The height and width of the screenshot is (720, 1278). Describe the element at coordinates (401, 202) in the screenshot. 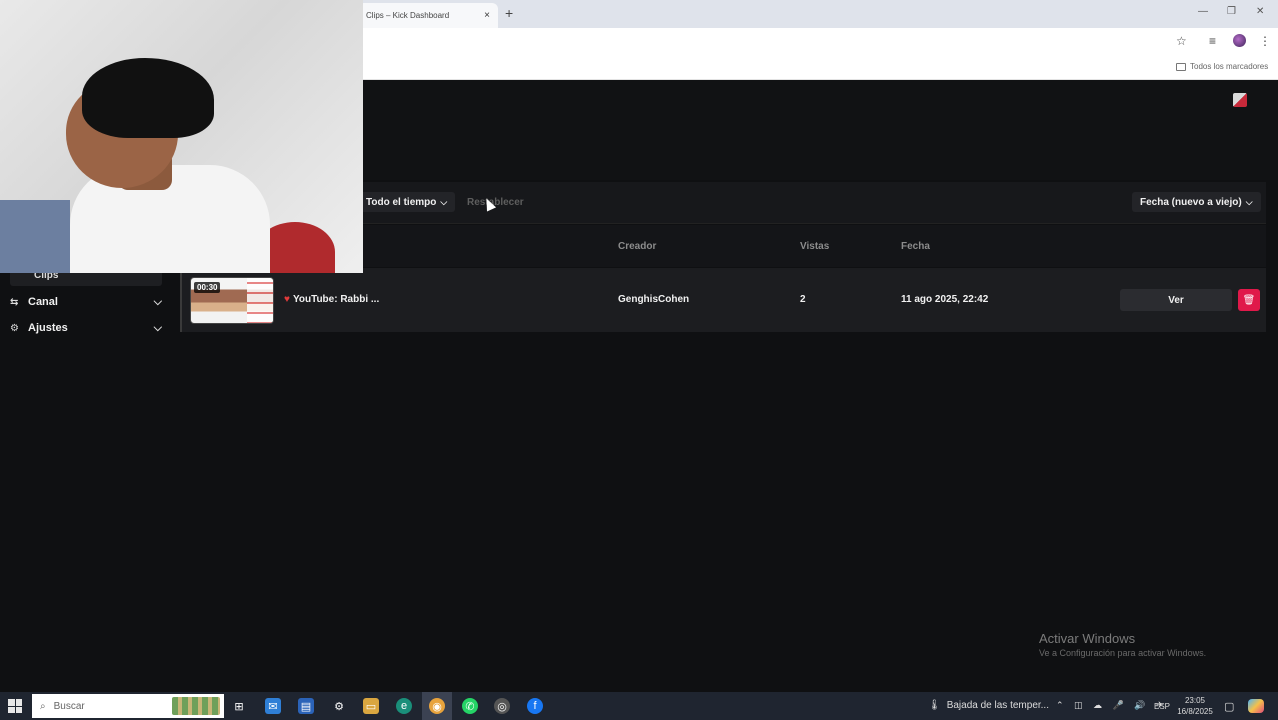

I see `time-range-label: Todo el tiempo` at that location.